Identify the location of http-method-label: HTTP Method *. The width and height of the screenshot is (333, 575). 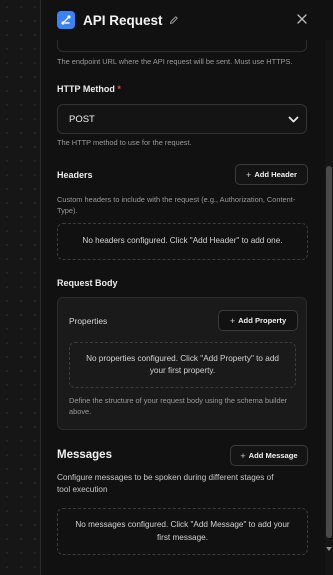
(89, 89).